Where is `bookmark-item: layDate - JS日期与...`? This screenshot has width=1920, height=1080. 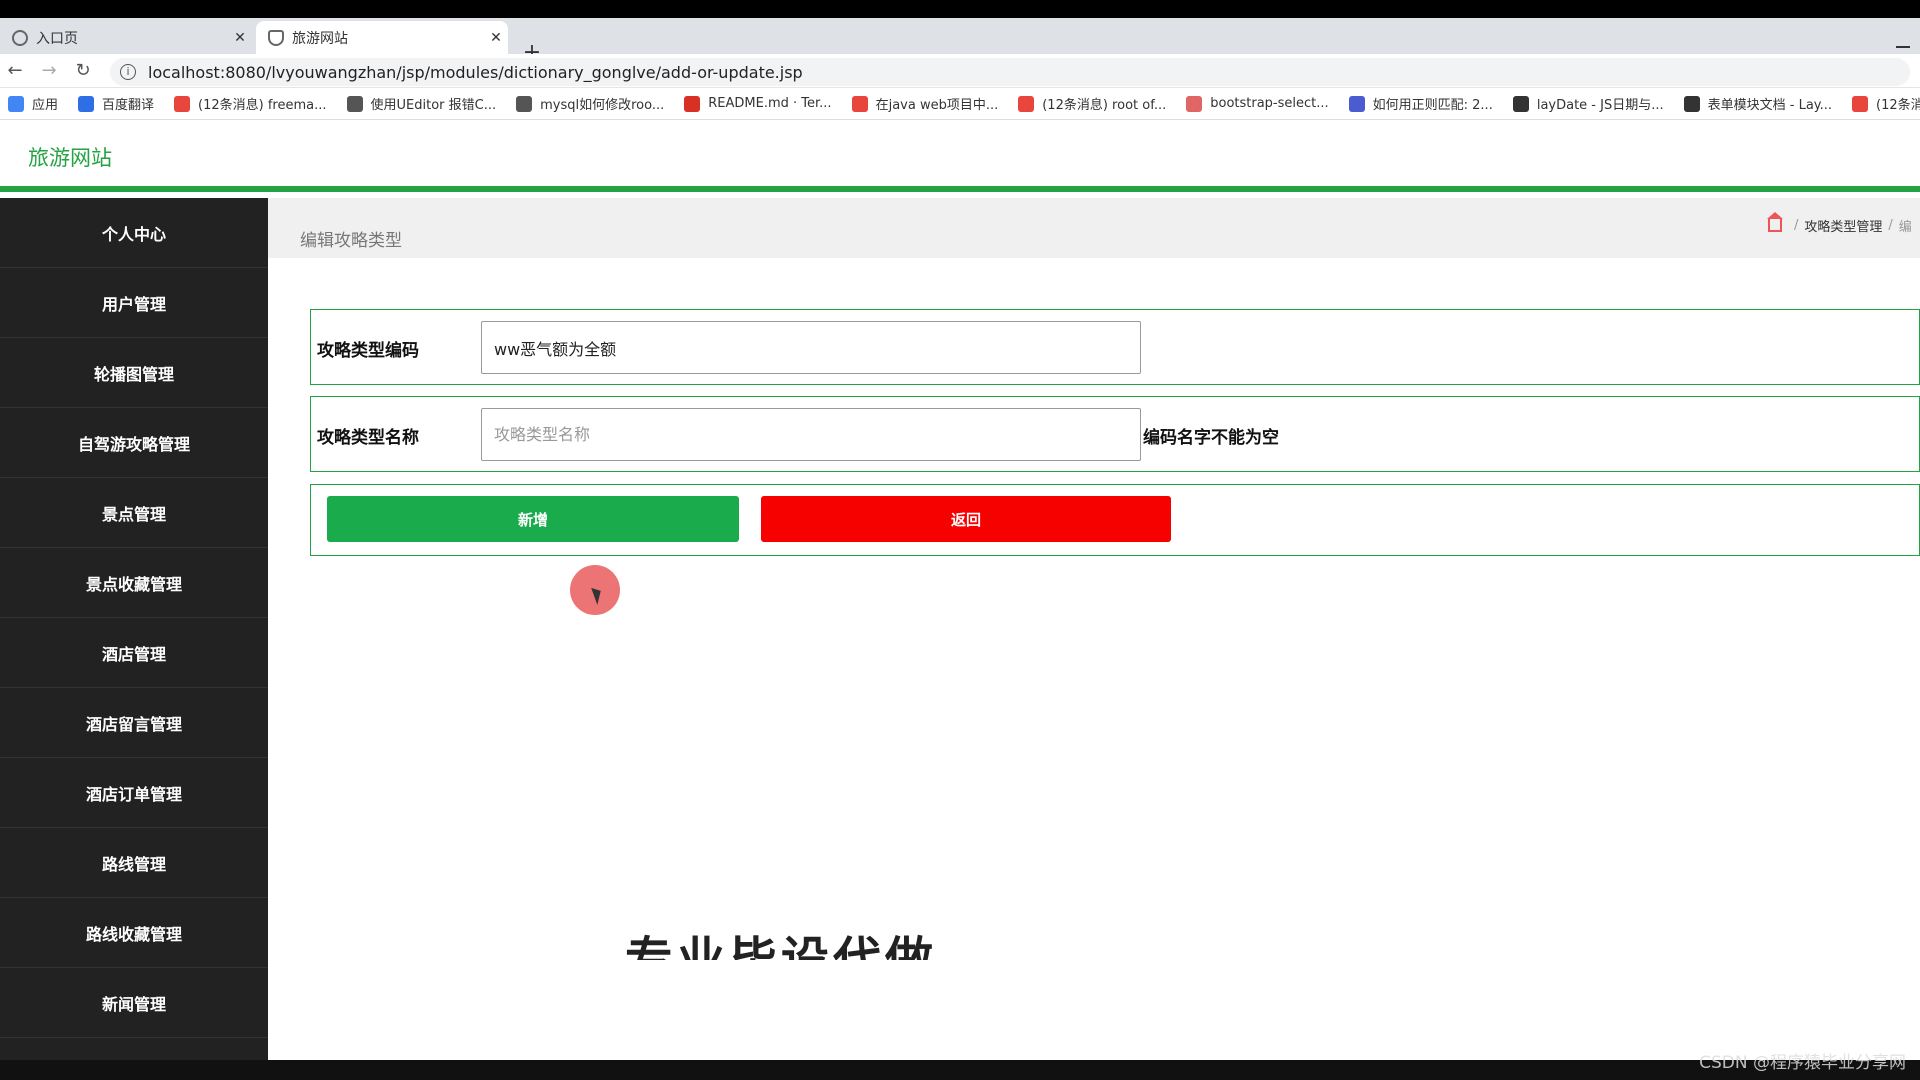 bookmark-item: layDate - JS日期与... is located at coordinates (1588, 103).